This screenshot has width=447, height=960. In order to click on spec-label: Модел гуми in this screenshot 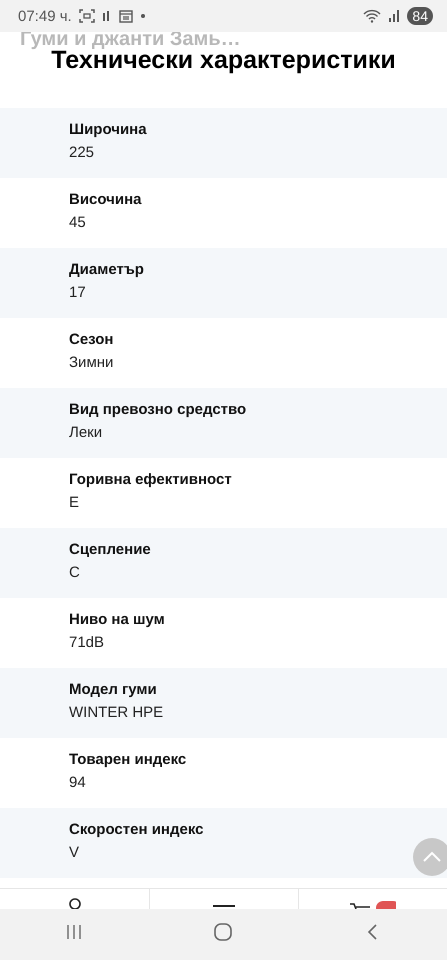, I will do `click(113, 689)`.